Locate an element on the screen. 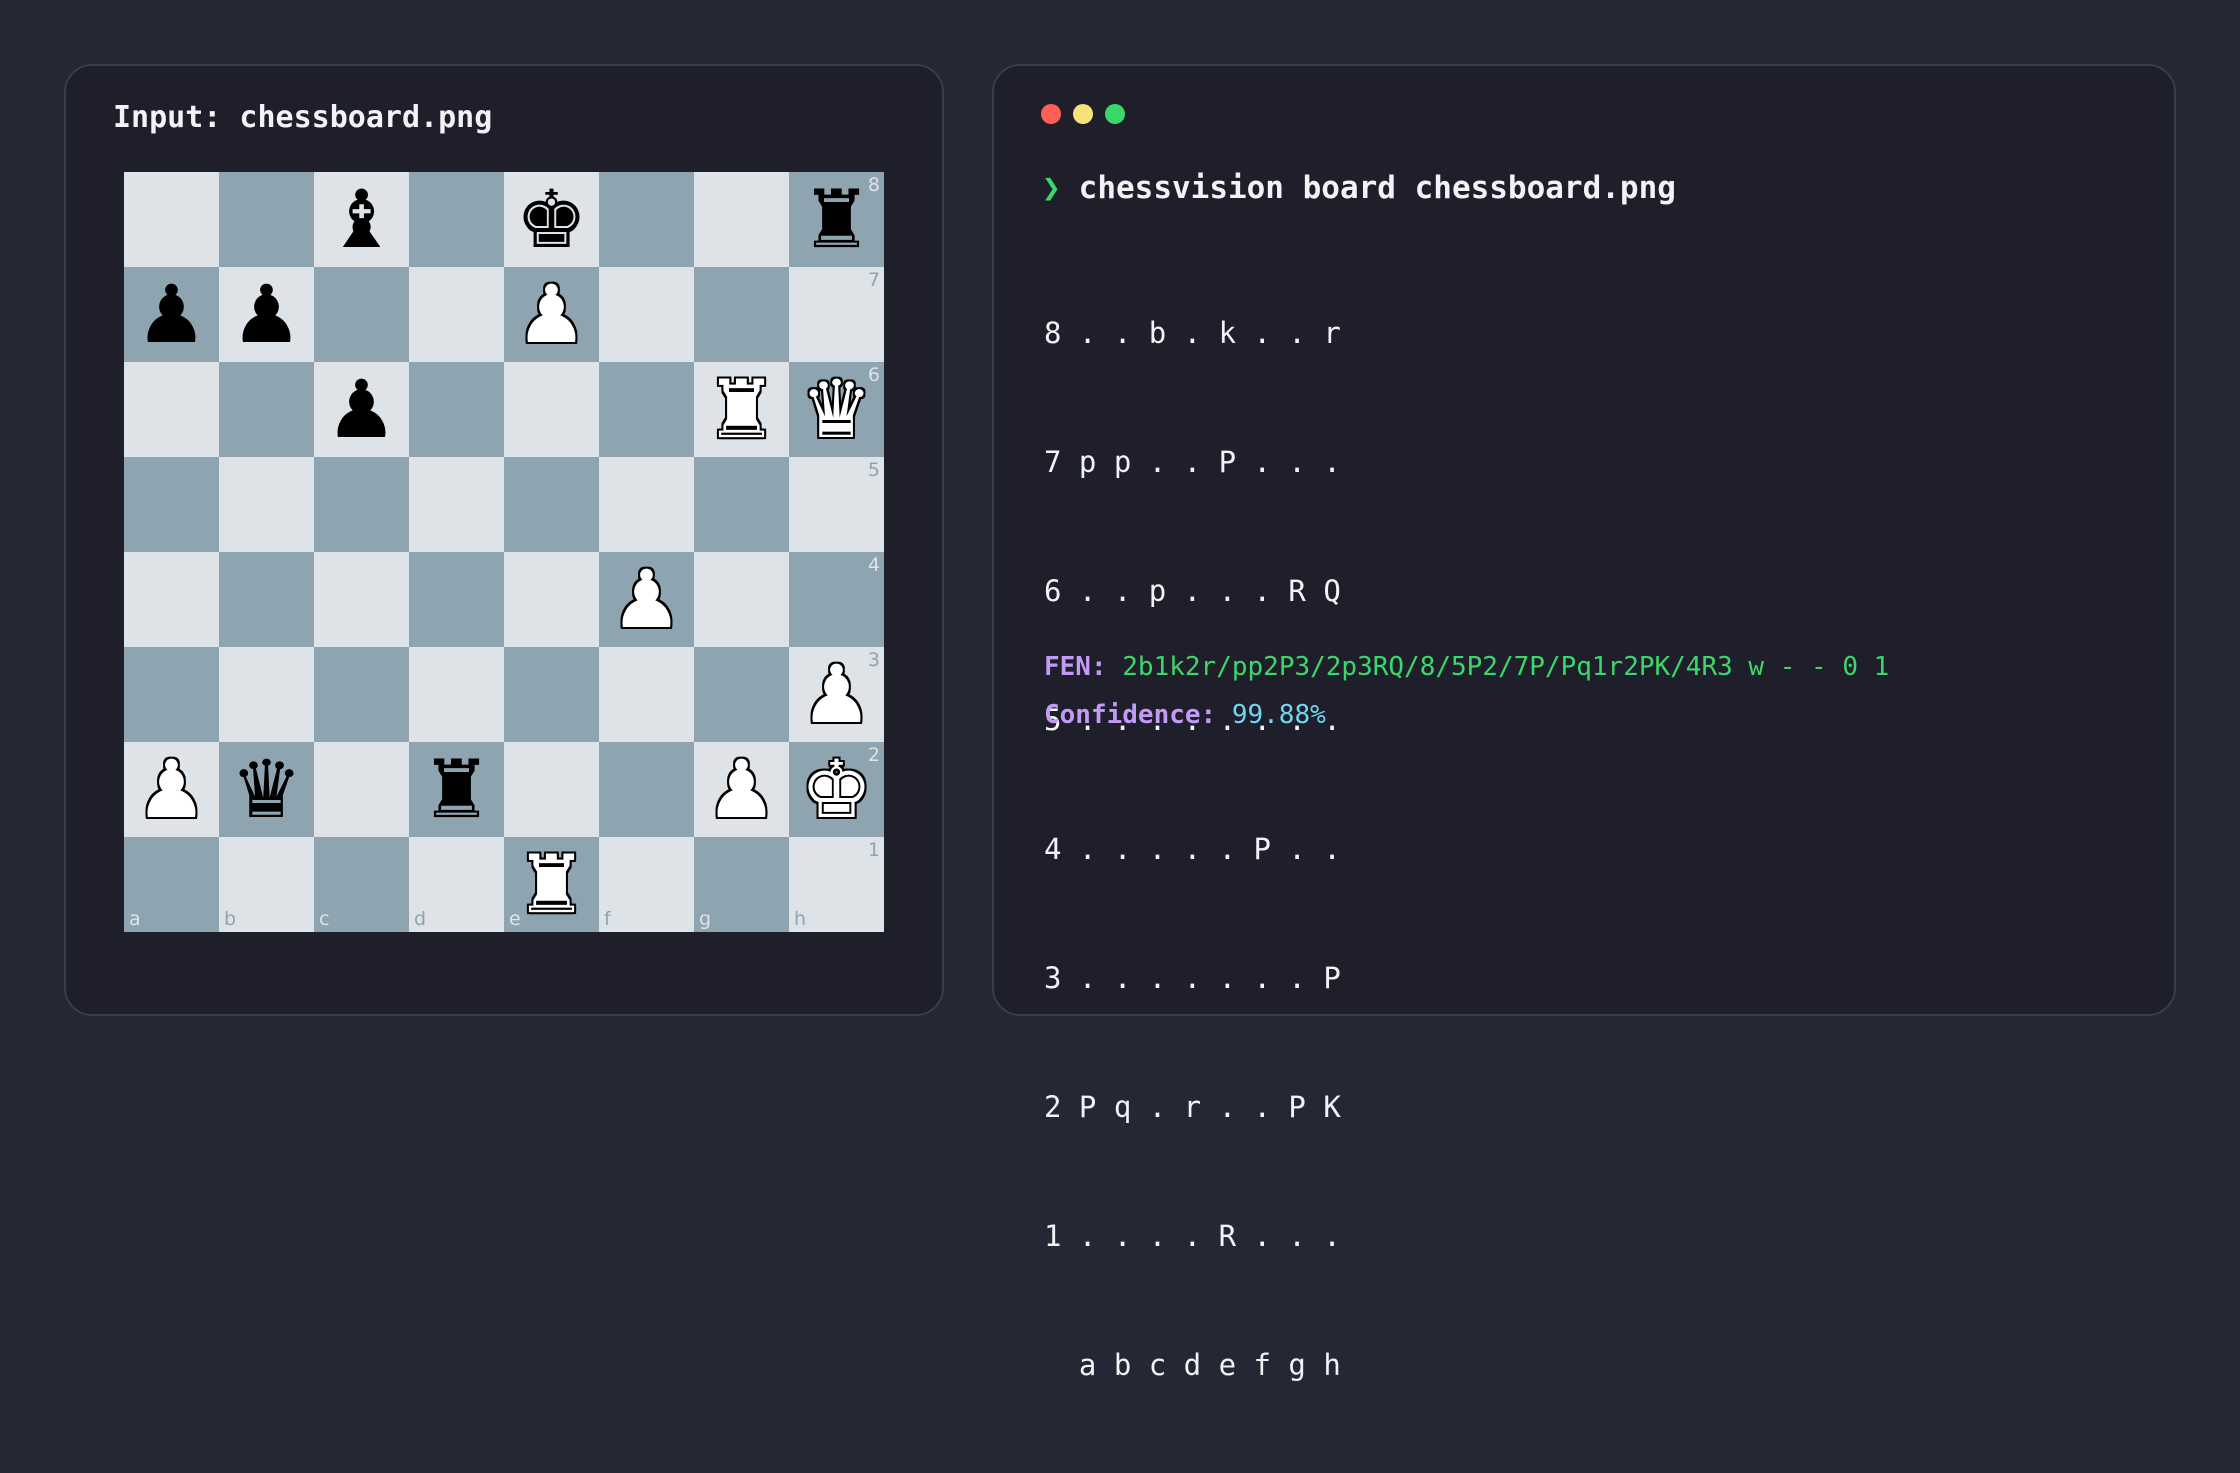 Image resolution: width=2240 pixels, height=1473 pixels. input-title: Input: chessboard.png is located at coordinates (303, 117).